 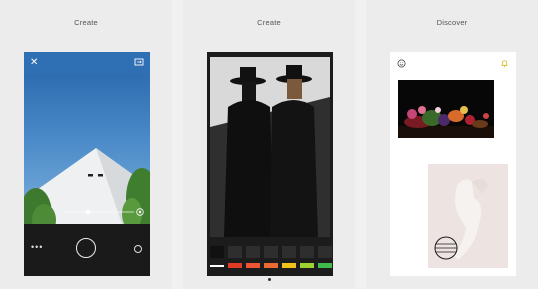 What do you see at coordinates (87, 186) in the screenshot?
I see `viewfinder-scene` at bounding box center [87, 186].